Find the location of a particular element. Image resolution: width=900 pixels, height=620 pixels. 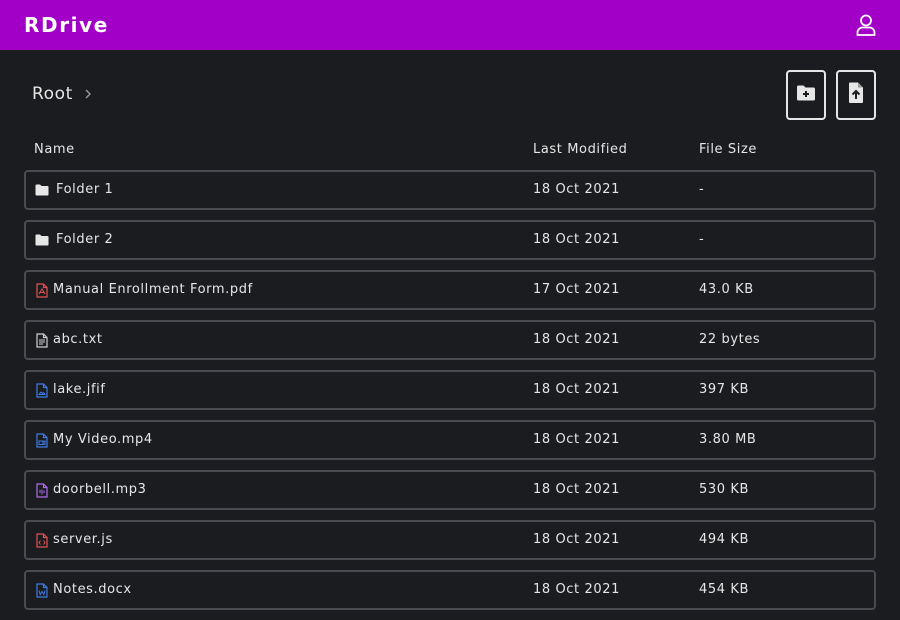

column-header-last-modified: Last Modified is located at coordinates (580, 149).